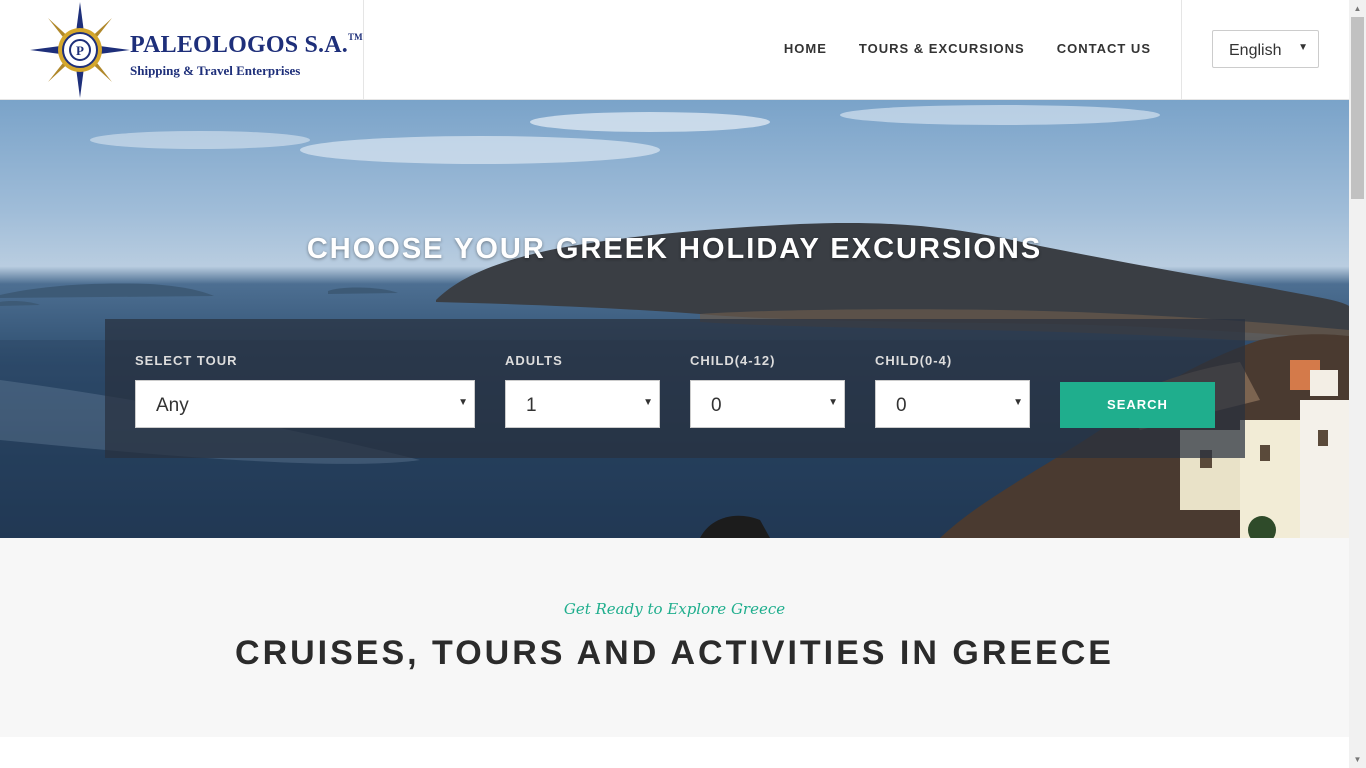  What do you see at coordinates (1357, 8) in the screenshot?
I see `scroll-up-icon: ▲` at bounding box center [1357, 8].